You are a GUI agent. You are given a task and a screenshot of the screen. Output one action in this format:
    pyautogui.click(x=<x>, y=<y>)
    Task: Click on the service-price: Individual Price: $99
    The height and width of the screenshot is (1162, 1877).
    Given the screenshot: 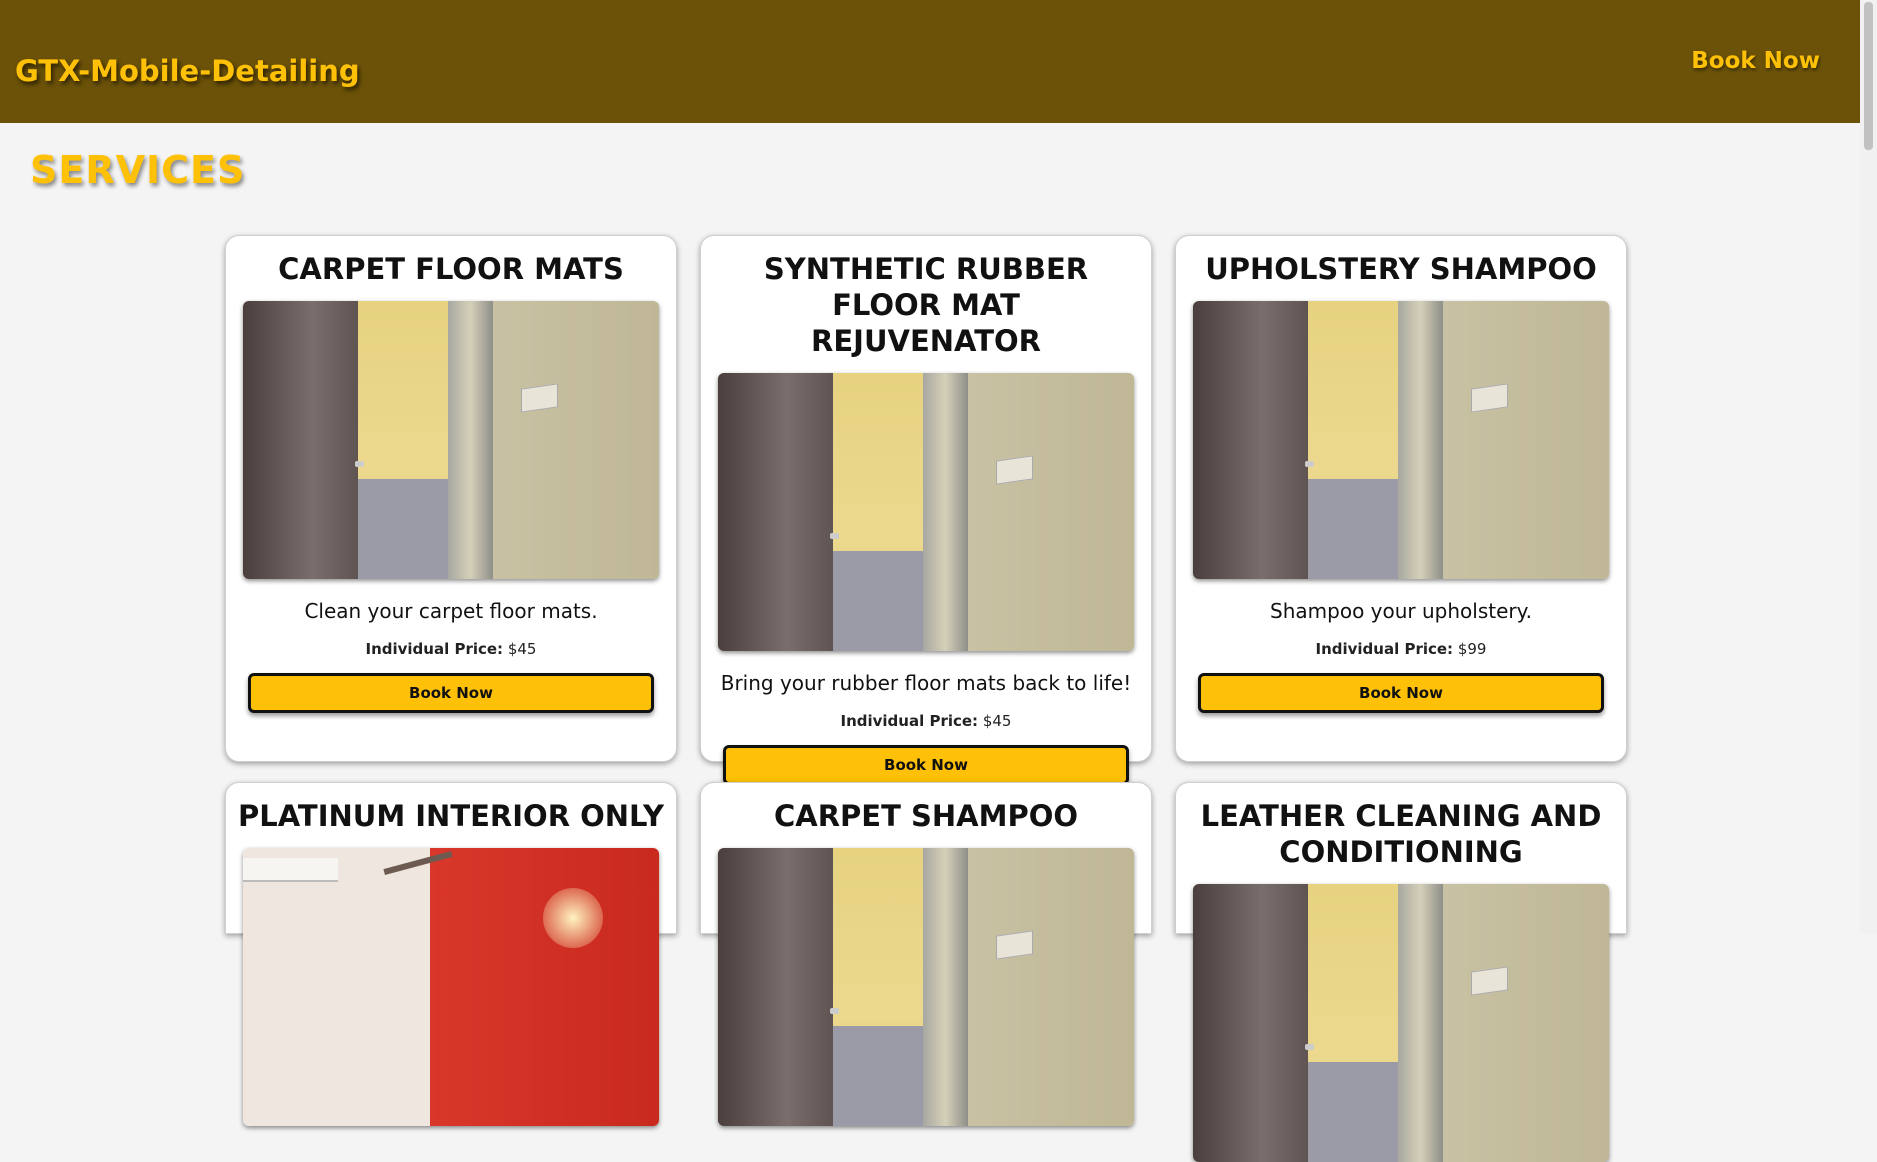 What is the action you would take?
    pyautogui.click(x=1401, y=649)
    